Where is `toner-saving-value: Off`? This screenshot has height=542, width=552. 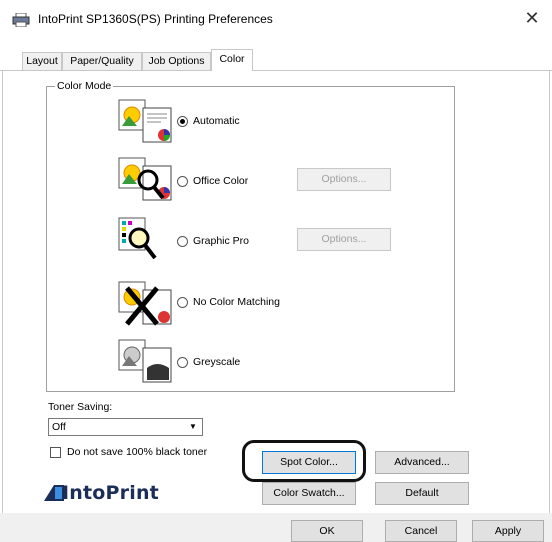
toner-saving-value: Off is located at coordinates (59, 427).